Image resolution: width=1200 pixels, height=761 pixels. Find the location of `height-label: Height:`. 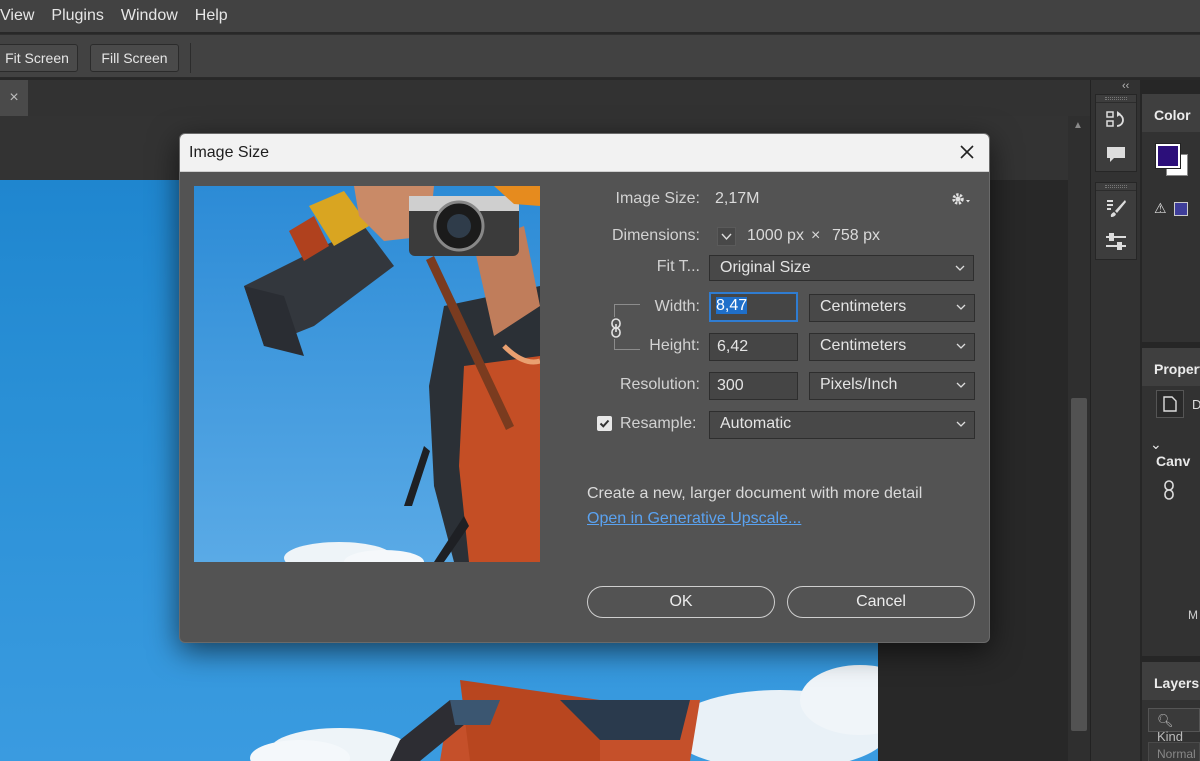

height-label: Height: is located at coordinates (674, 345).